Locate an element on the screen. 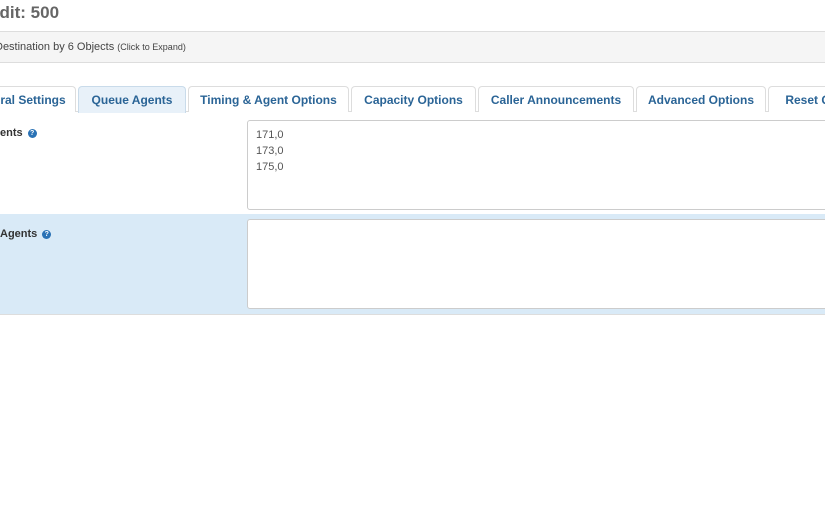 This screenshot has width=825, height=510. page-title: s Edit: 500 is located at coordinates (30, 12).